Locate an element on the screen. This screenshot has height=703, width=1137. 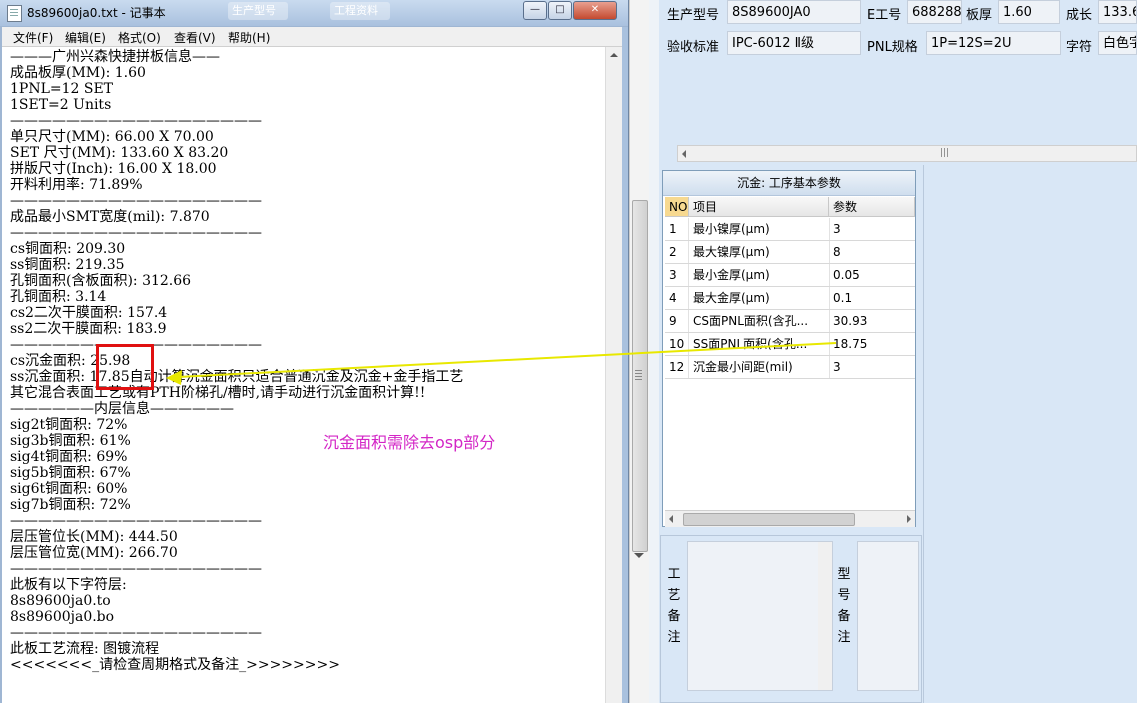
menu-help: 帮助(H) is located at coordinates (249, 37).